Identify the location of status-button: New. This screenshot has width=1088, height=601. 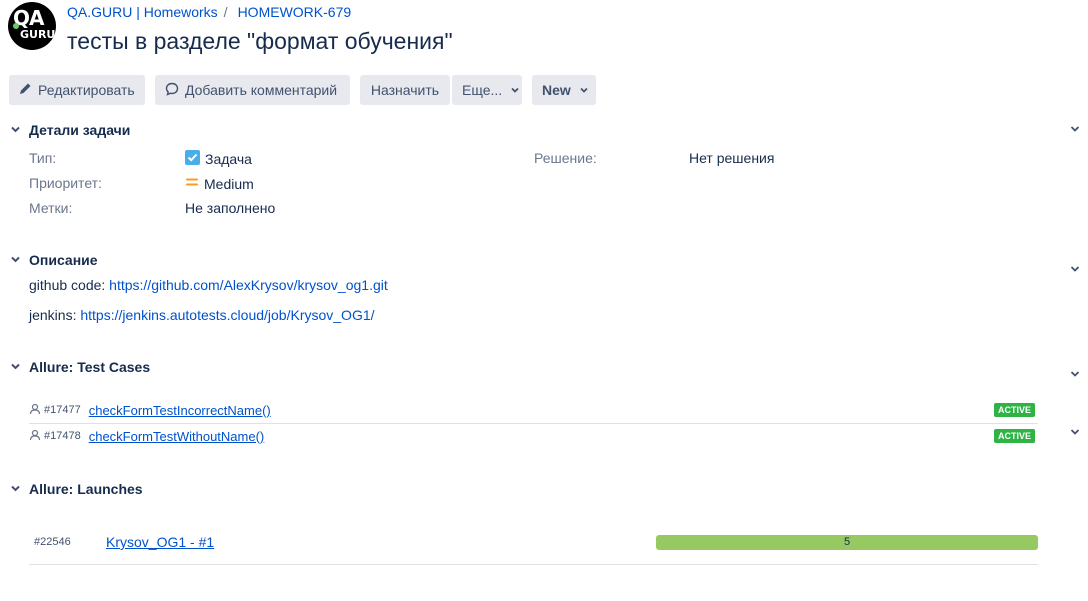
(564, 90).